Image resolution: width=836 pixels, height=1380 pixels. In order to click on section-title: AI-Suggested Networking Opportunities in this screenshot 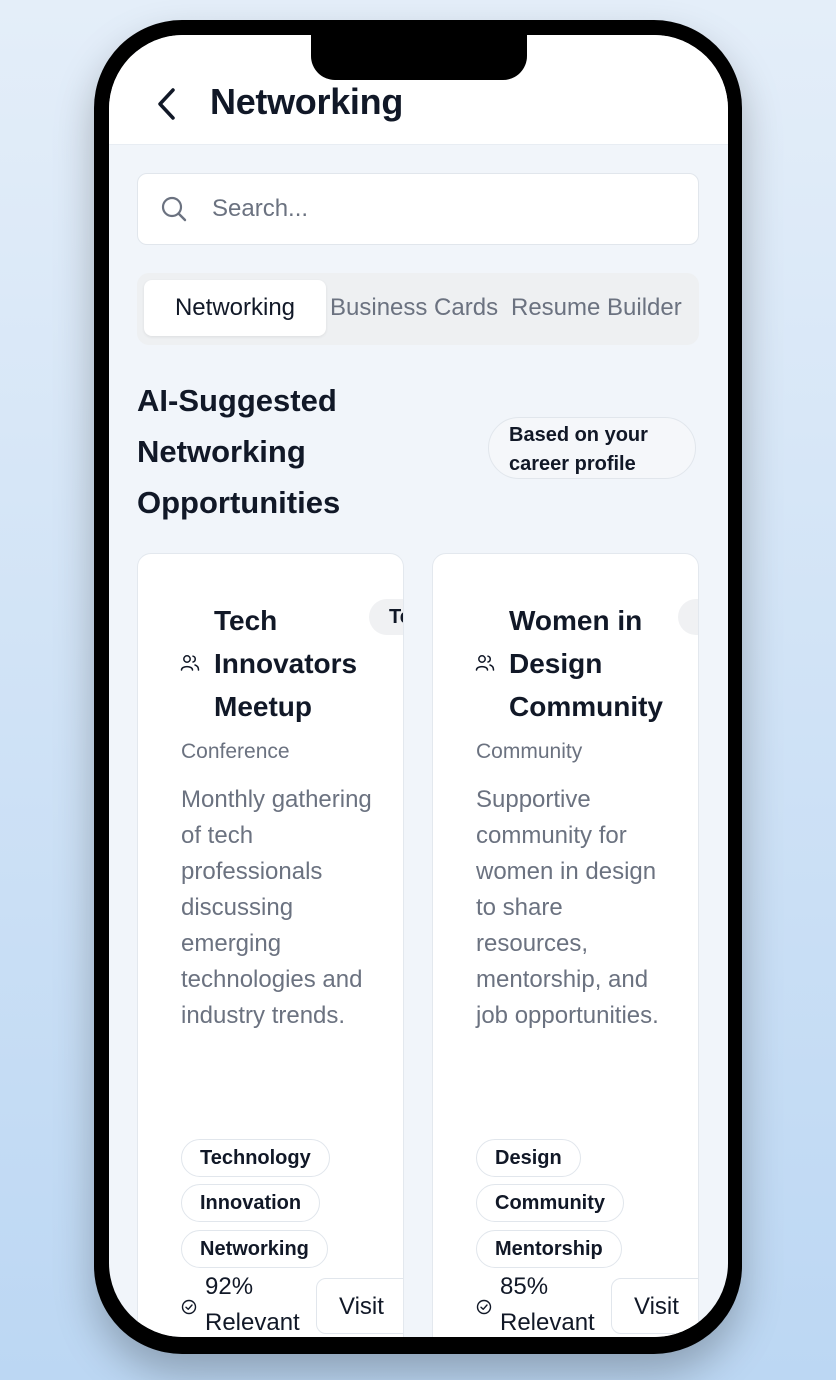, I will do `click(239, 451)`.